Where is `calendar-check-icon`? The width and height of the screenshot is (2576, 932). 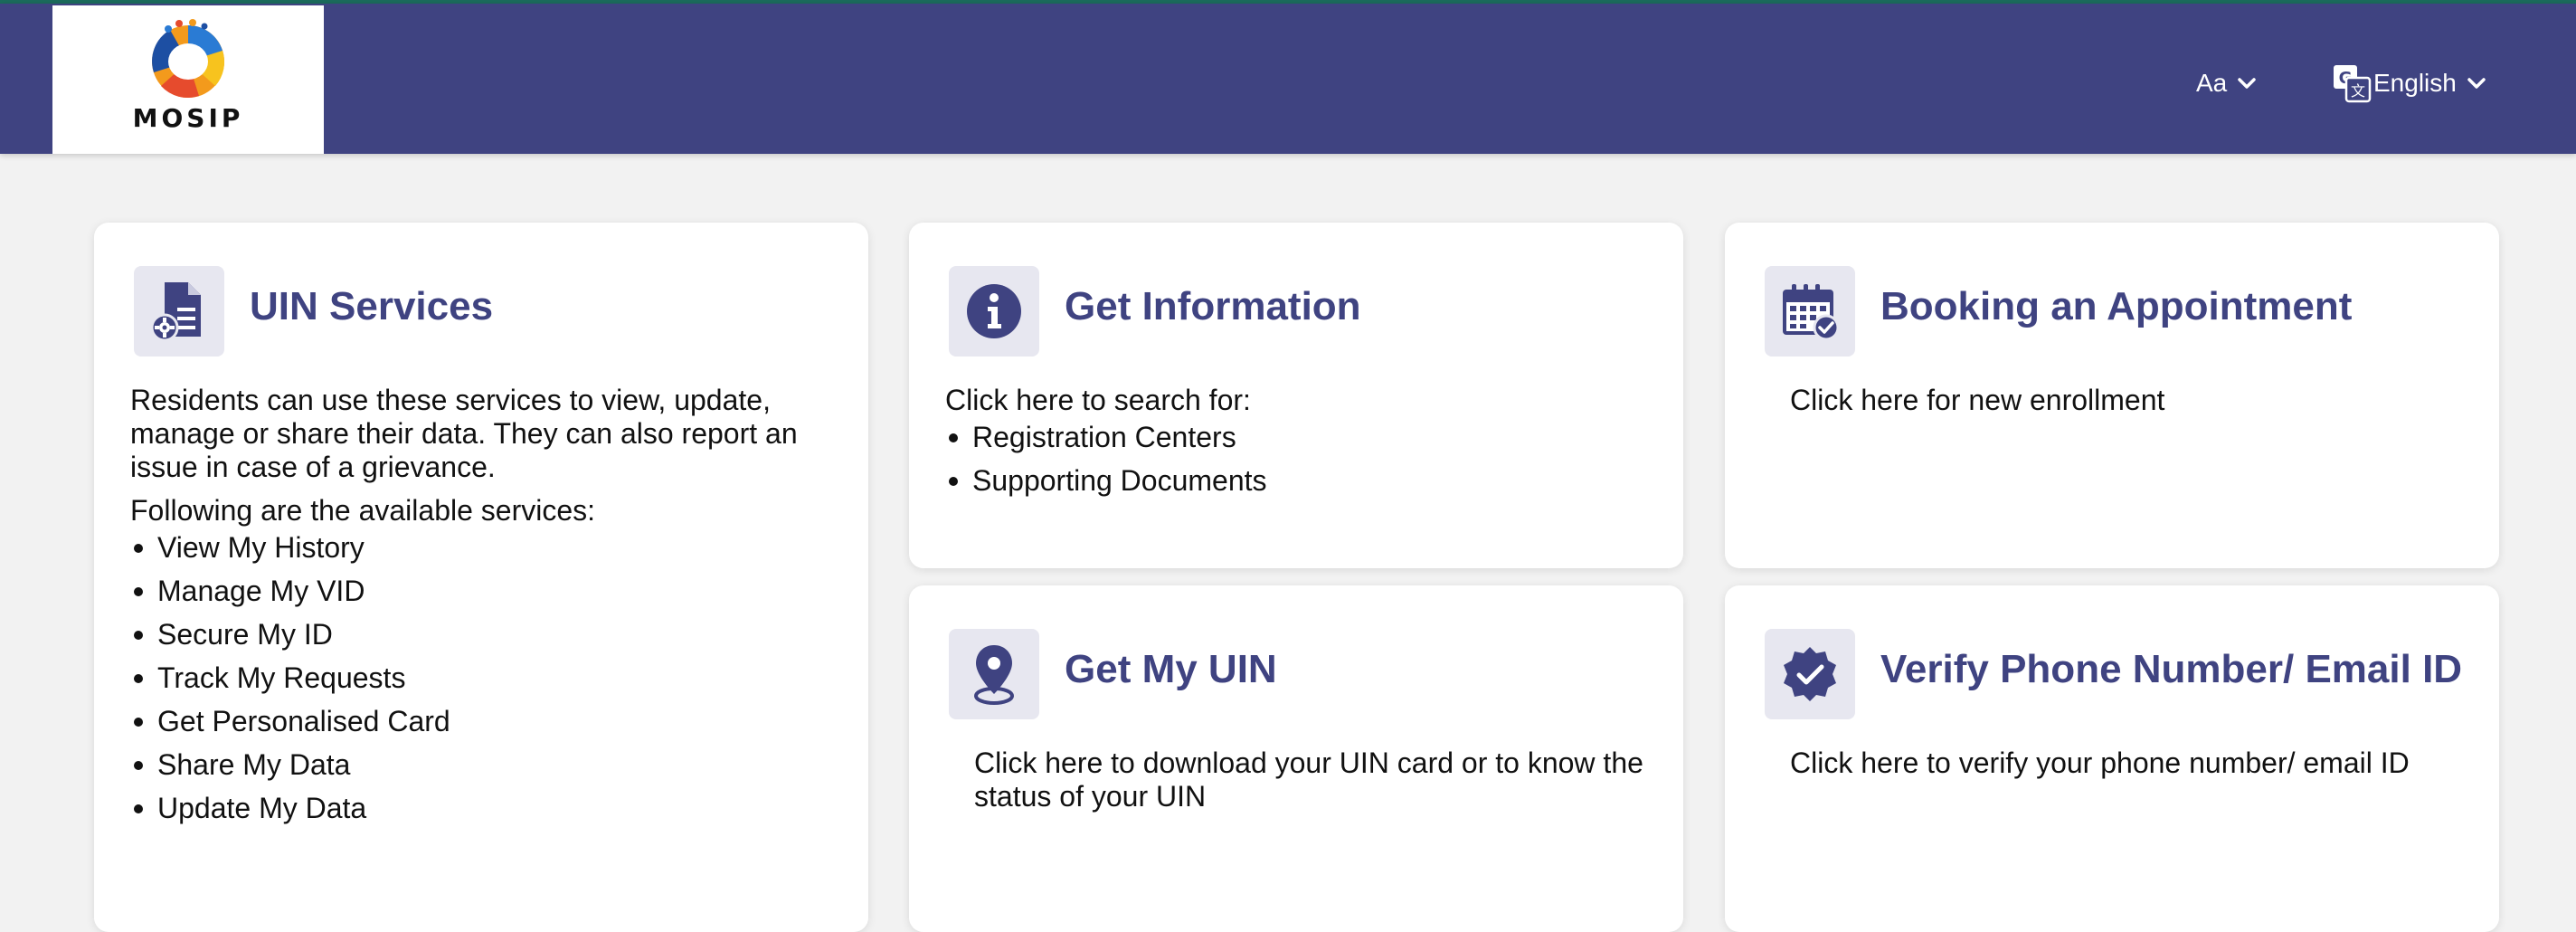
calendar-check-icon is located at coordinates (1811, 312).